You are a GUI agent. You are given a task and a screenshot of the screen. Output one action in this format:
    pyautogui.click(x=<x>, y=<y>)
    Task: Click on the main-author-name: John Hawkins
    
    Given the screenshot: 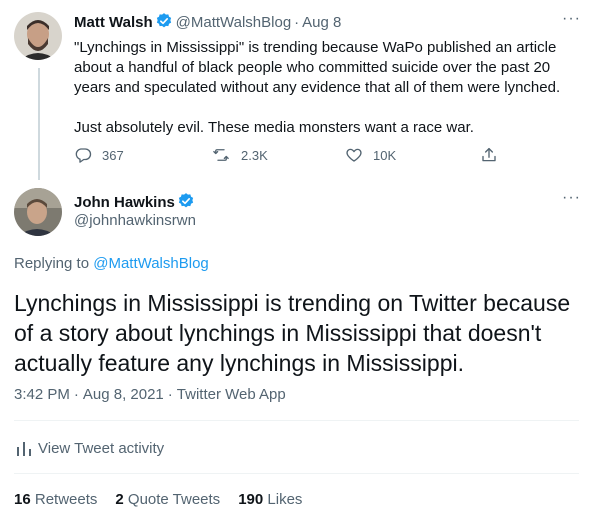 What is the action you would take?
    pyautogui.click(x=124, y=202)
    